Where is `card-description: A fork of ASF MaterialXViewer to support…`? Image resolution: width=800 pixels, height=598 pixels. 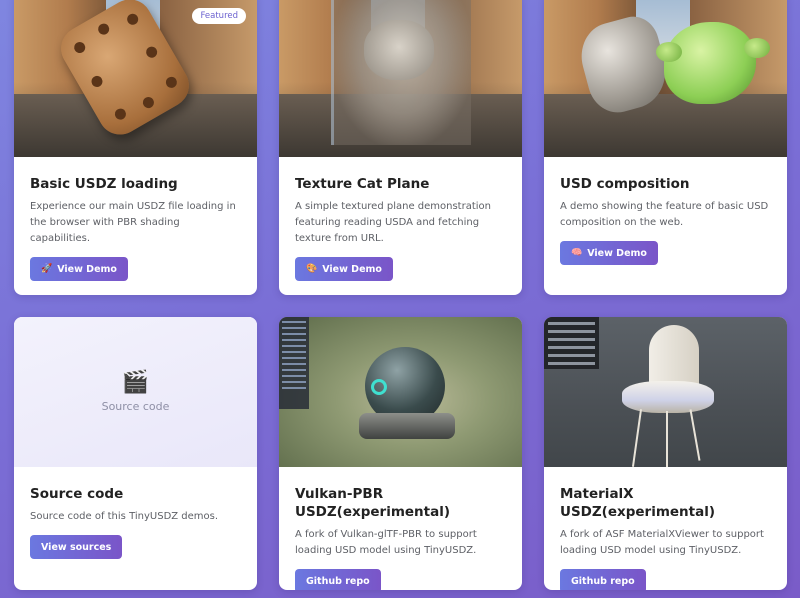 card-description: A fork of ASF MaterialXViewer to support… is located at coordinates (662, 542).